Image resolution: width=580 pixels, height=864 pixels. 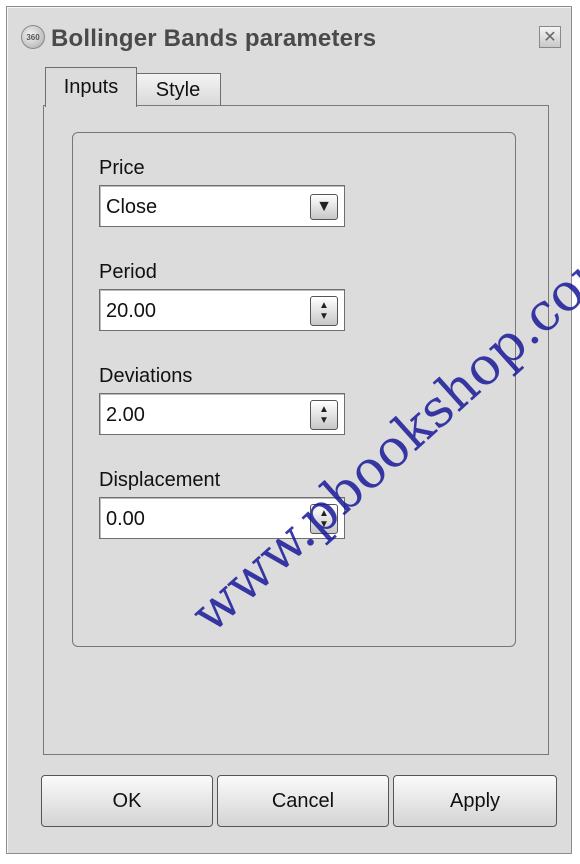 I want to click on deviations-label: Deviations, so click(x=146, y=376).